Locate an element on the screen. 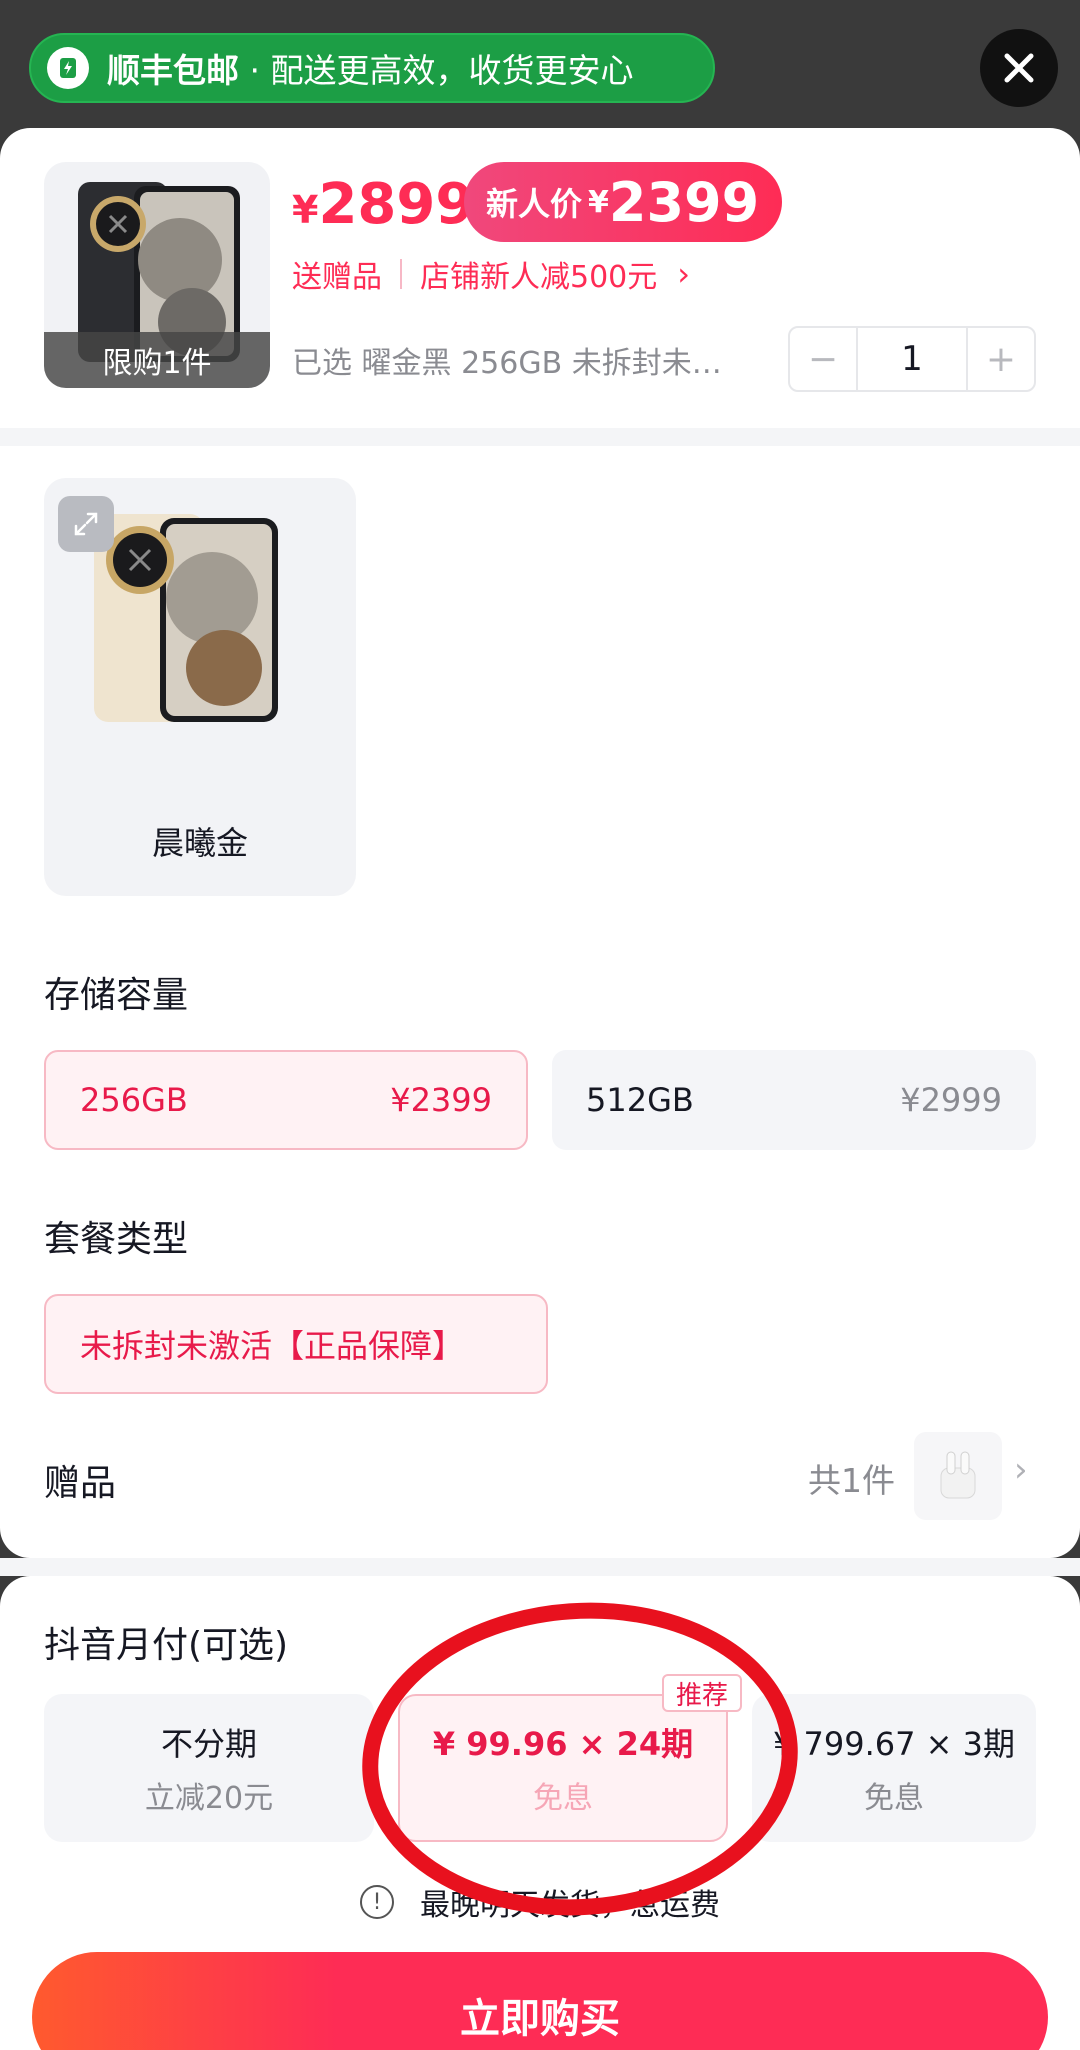  promo-divider is located at coordinates (401, 274).